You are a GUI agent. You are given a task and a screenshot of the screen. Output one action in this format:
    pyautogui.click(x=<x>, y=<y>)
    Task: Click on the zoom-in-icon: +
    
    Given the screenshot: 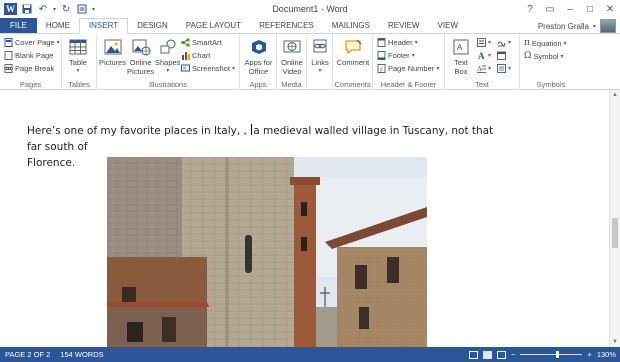 What is the action you would take?
    pyautogui.click(x=589, y=354)
    